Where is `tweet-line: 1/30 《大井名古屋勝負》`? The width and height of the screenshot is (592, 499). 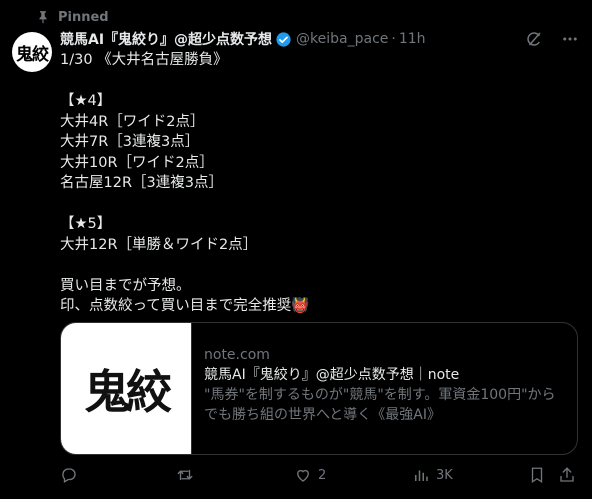
tweet-line: 1/30 《大井名古屋勝負》 is located at coordinates (144, 60).